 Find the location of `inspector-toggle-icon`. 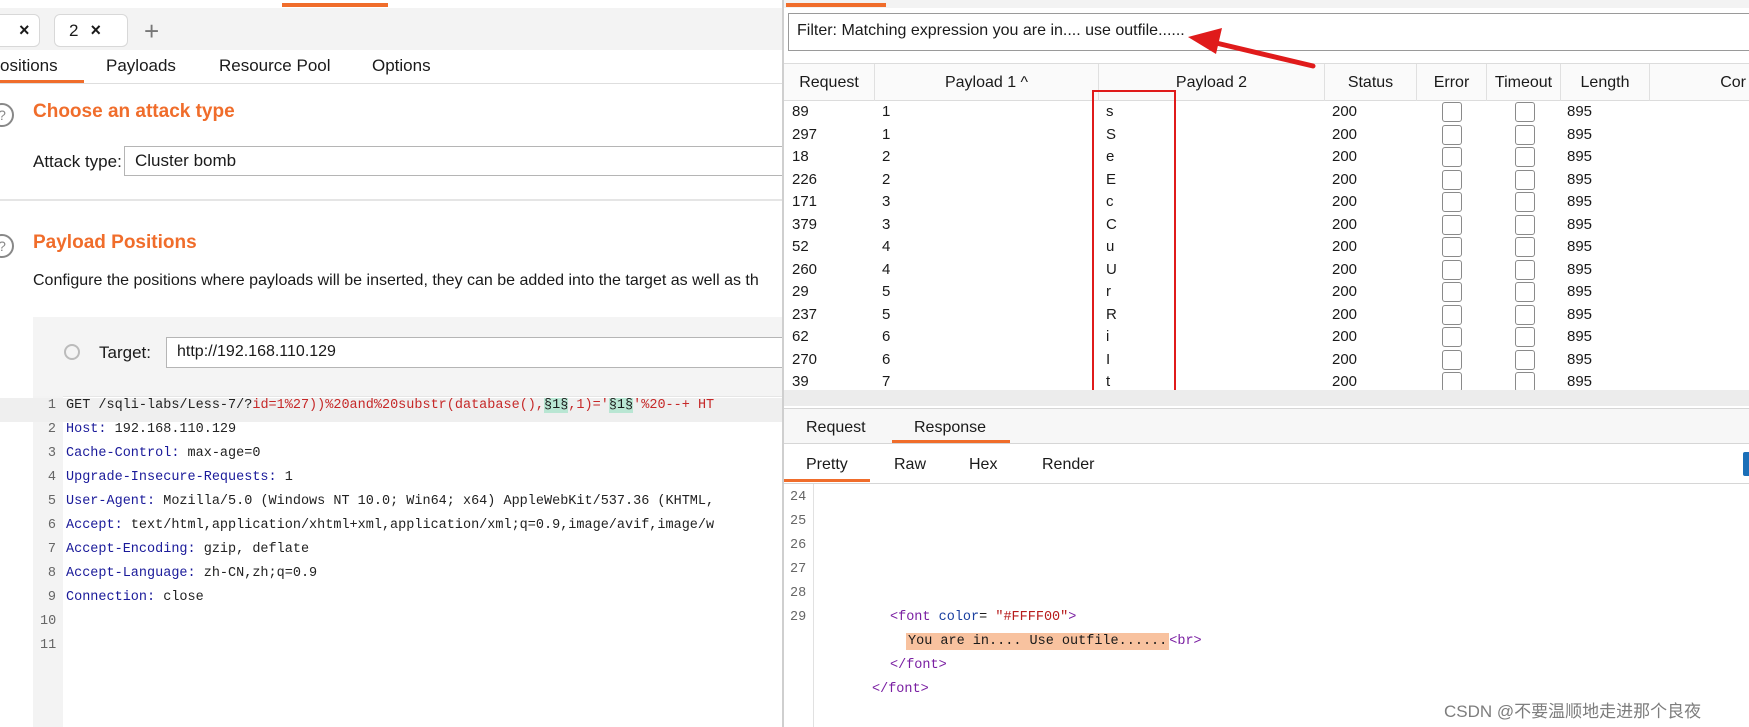

inspector-toggle-icon is located at coordinates (1746, 464).